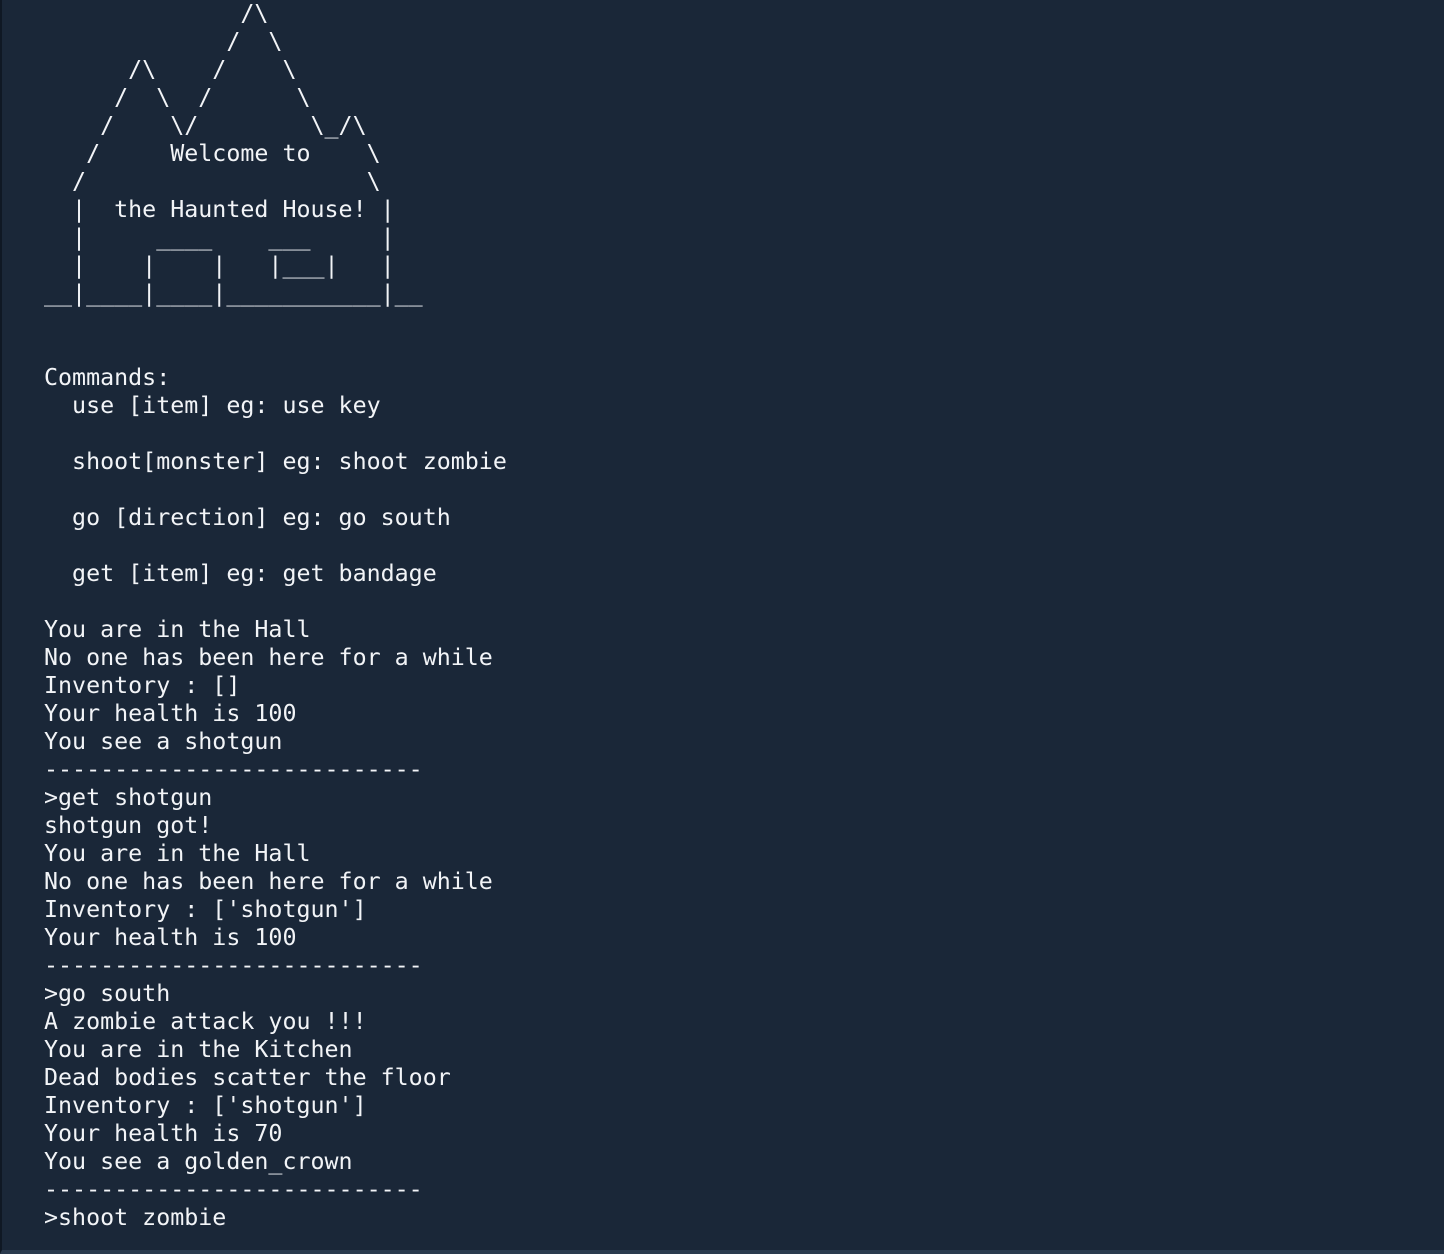  I want to click on terminal-line: >shoot zombie, so click(135, 1217).